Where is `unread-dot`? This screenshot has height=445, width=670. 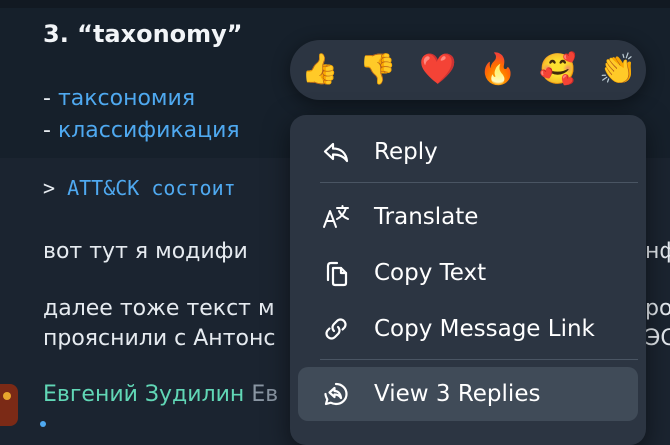
unread-dot is located at coordinates (43, 424).